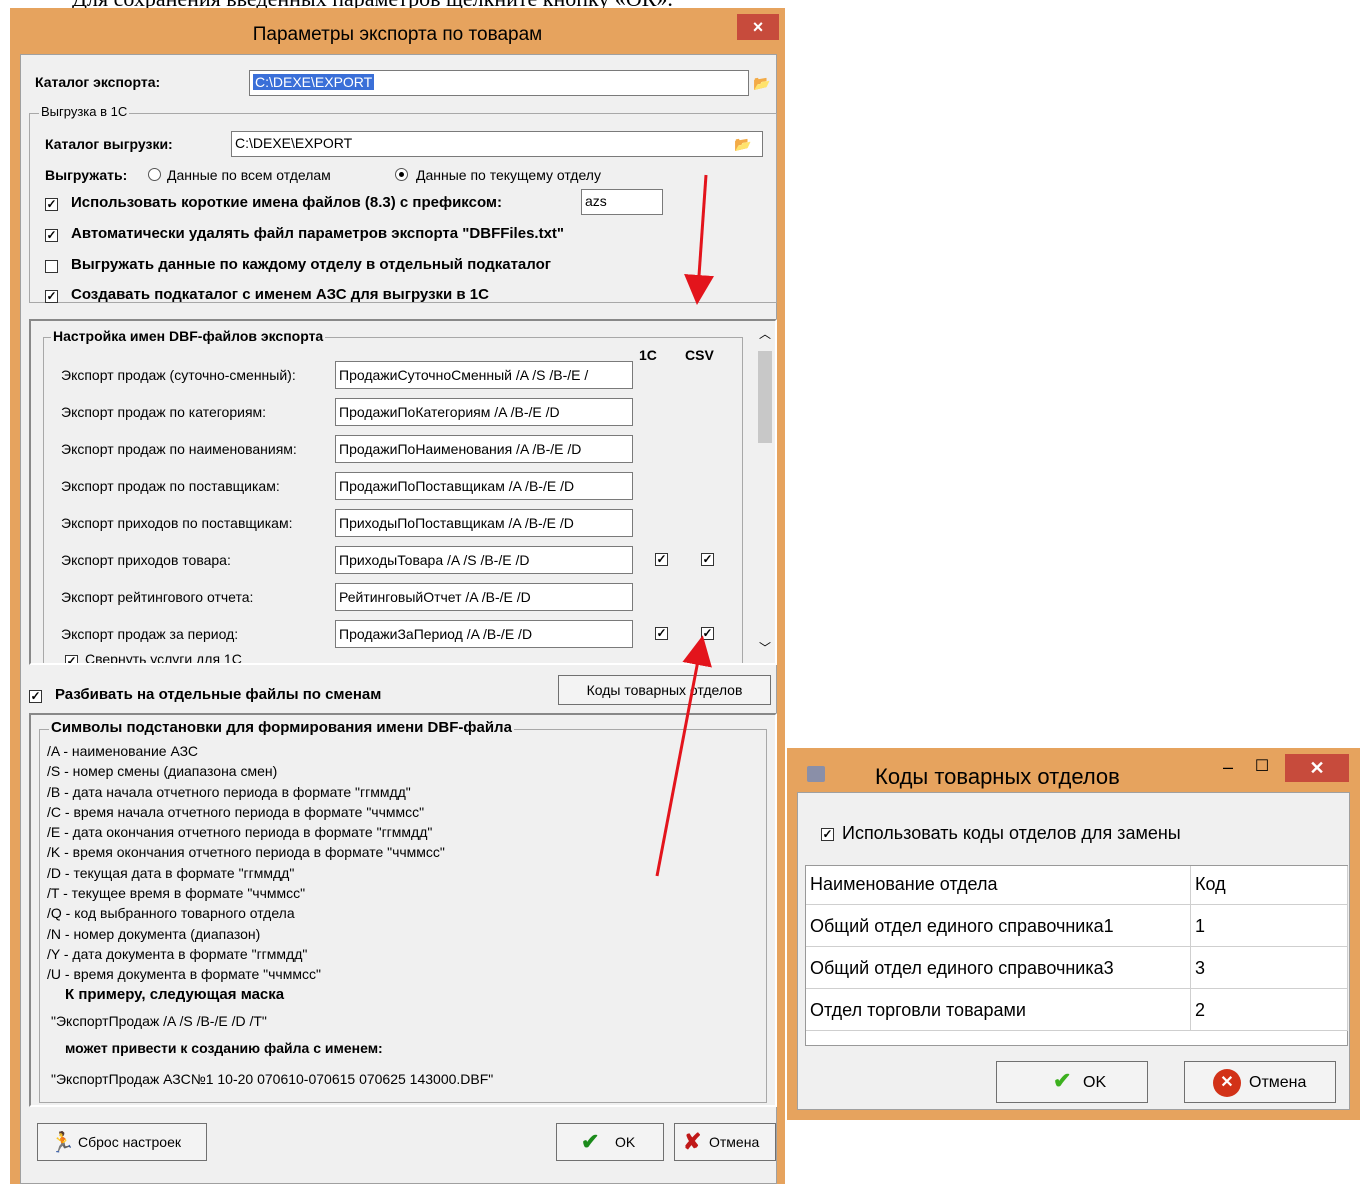 This screenshot has height=1184, width=1360. I want to click on annotation-arrows, so click(685, 525).